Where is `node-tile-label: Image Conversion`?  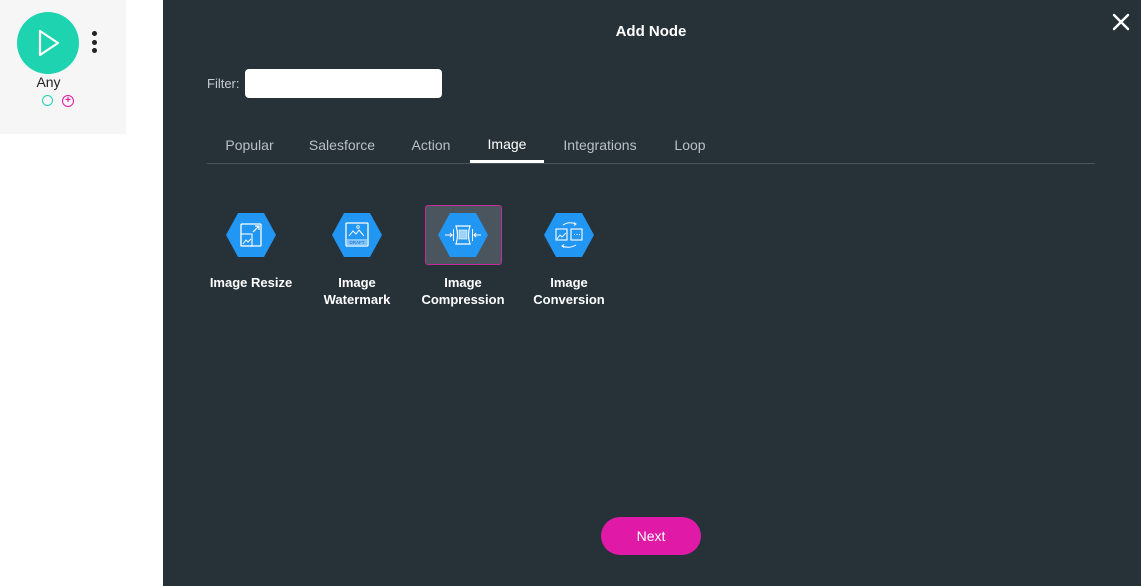
node-tile-label: Image Conversion is located at coordinates (569, 291).